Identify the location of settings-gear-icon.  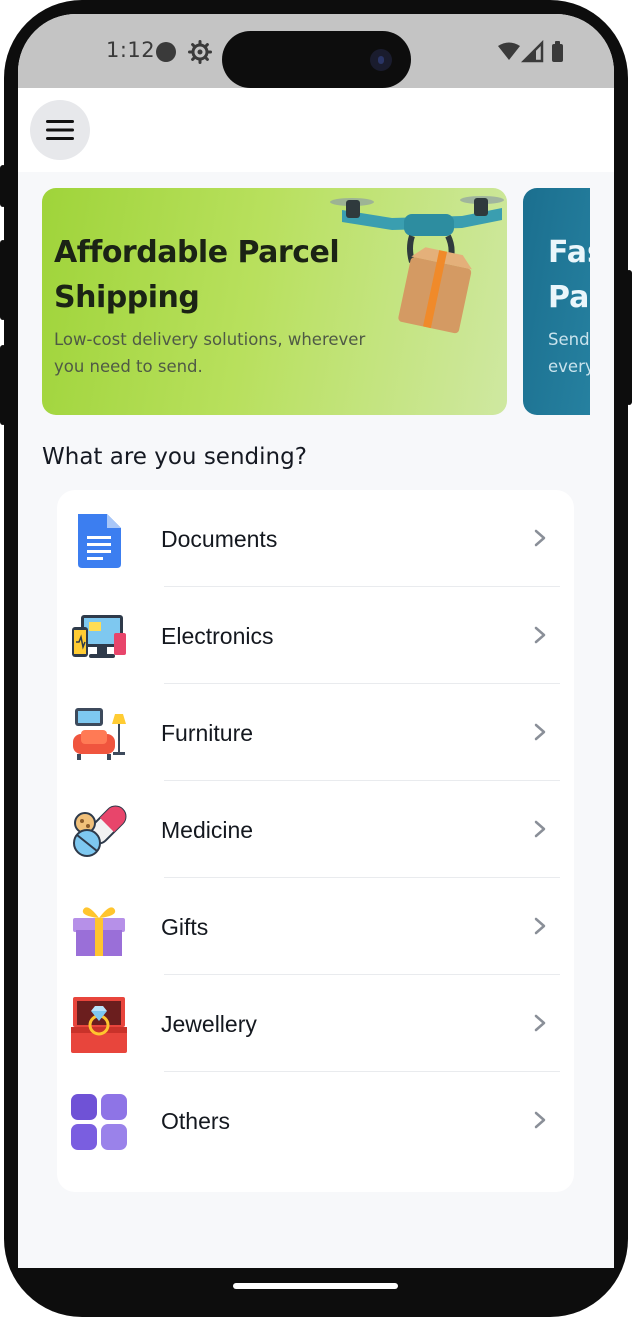
(200, 52).